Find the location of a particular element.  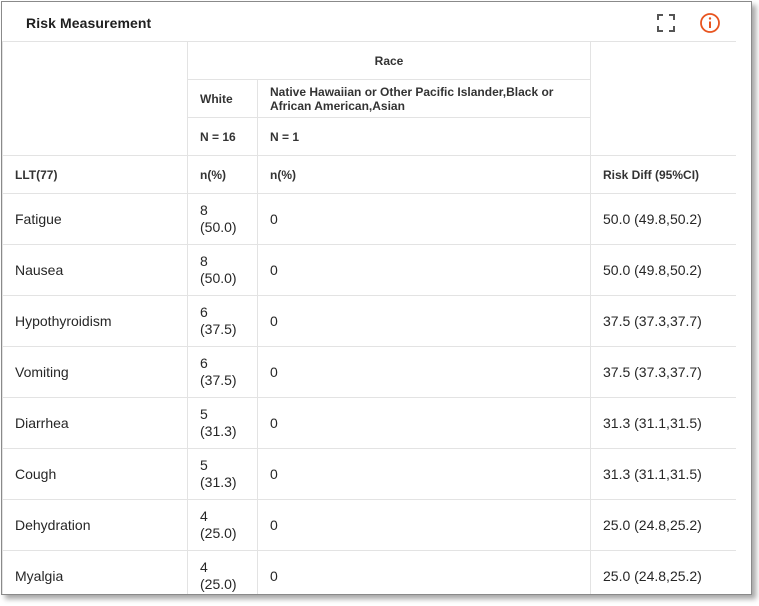

term-cell: Vomiting is located at coordinates (95, 372).